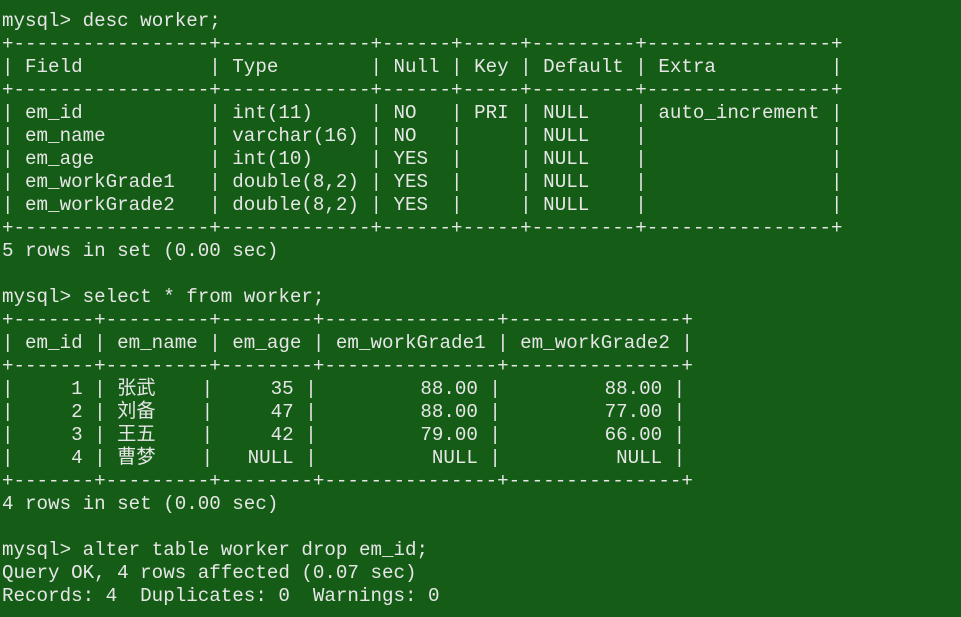 This screenshot has width=961, height=617. What do you see at coordinates (140, 504) in the screenshot?
I see `output-line: 4 rows in set (0.00 sec)` at bounding box center [140, 504].